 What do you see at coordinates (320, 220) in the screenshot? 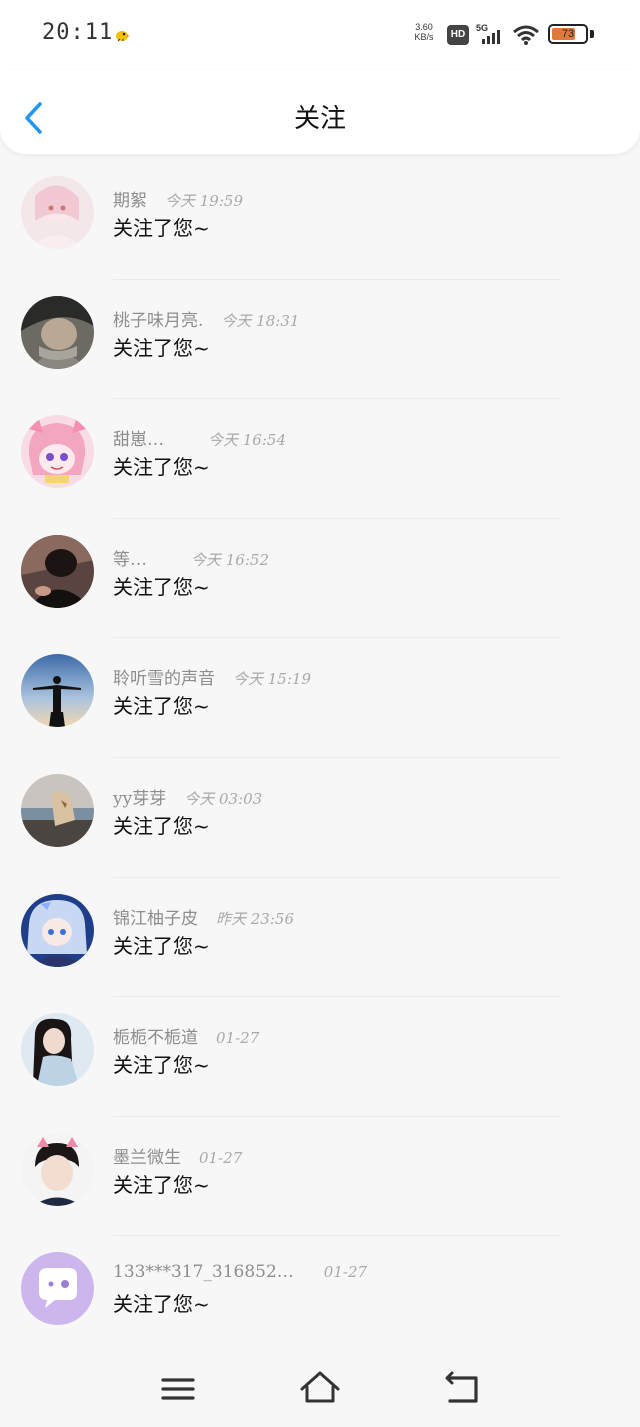
I see `list-item: 期絮 今天 19:59 关注了您~` at bounding box center [320, 220].